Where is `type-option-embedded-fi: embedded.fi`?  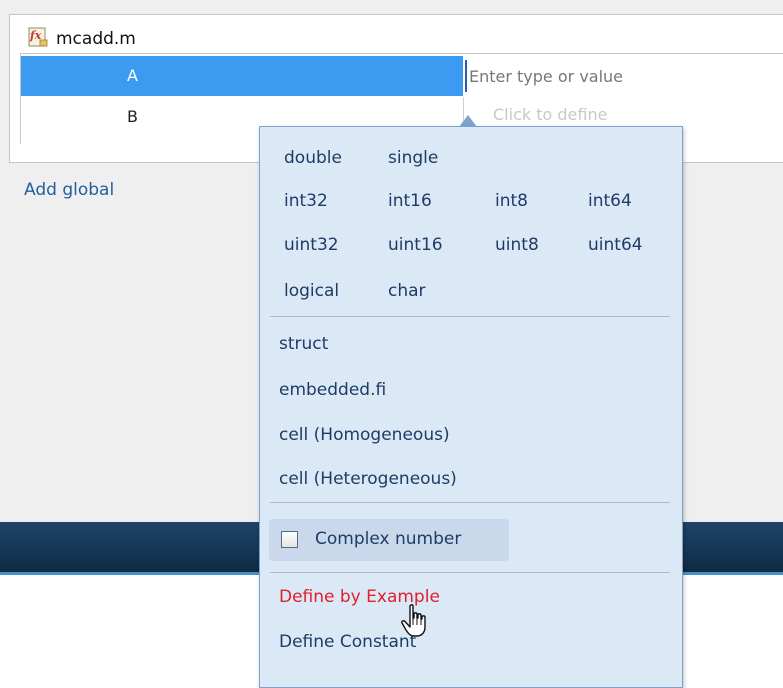 type-option-embedded-fi: embedded.fi is located at coordinates (332, 390).